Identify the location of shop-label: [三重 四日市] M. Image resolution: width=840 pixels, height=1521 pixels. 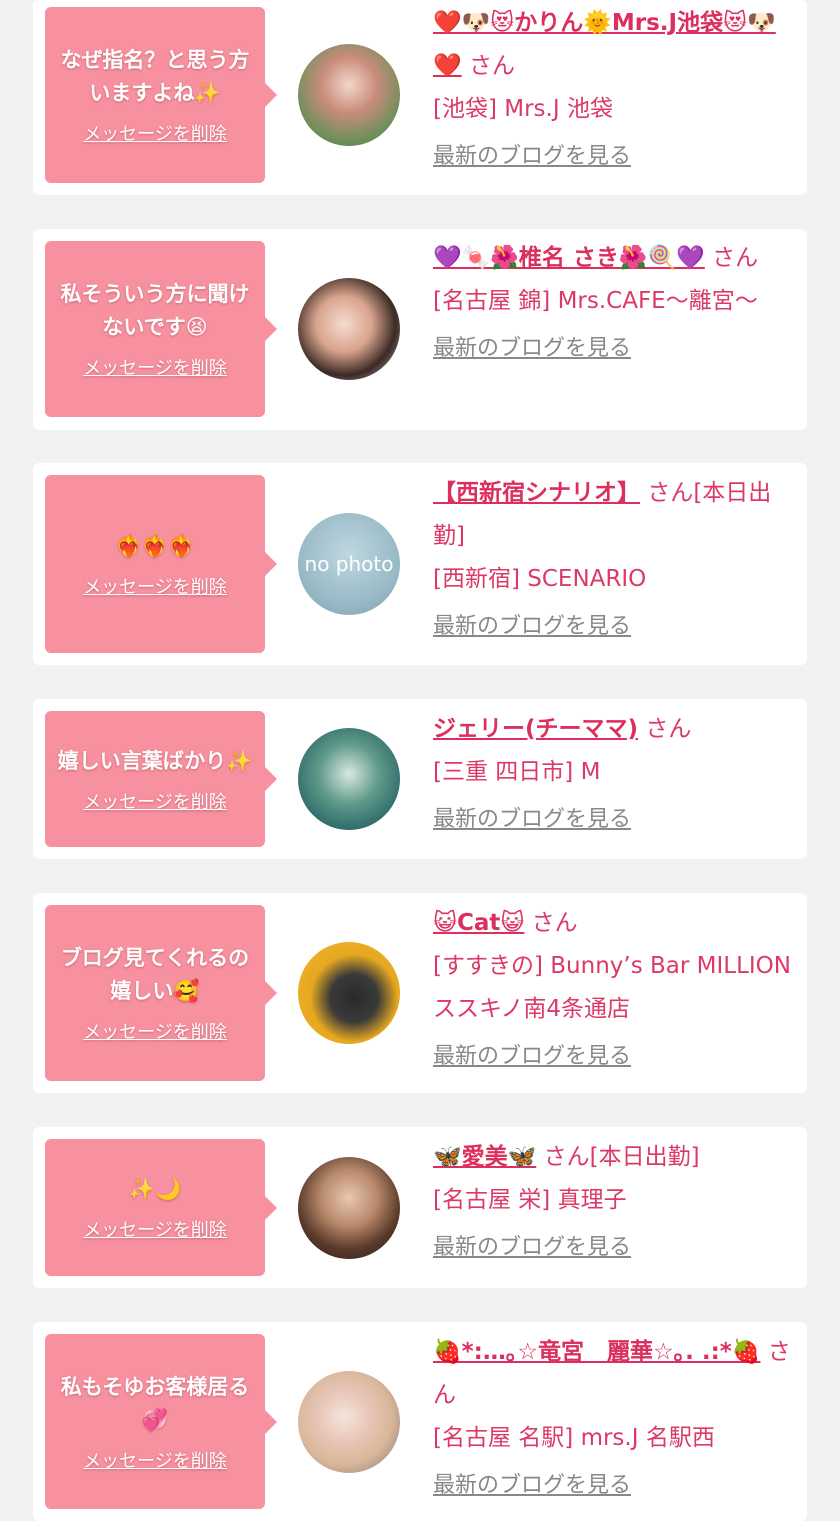
(517, 772).